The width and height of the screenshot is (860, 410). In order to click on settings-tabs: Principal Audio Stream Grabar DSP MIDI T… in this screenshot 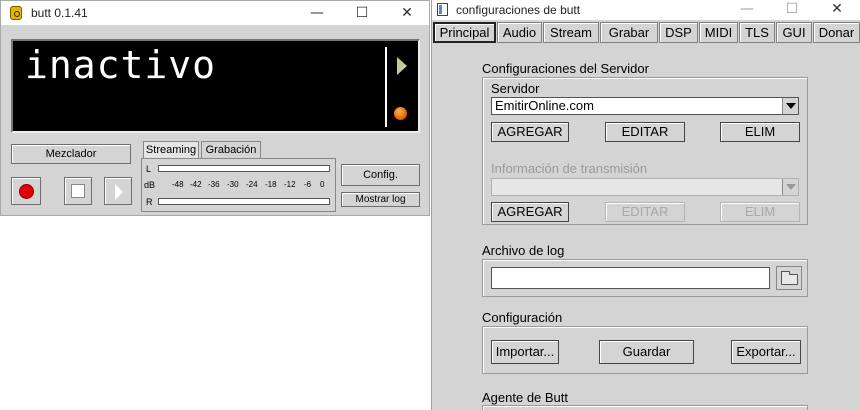, I will do `click(646, 32)`.